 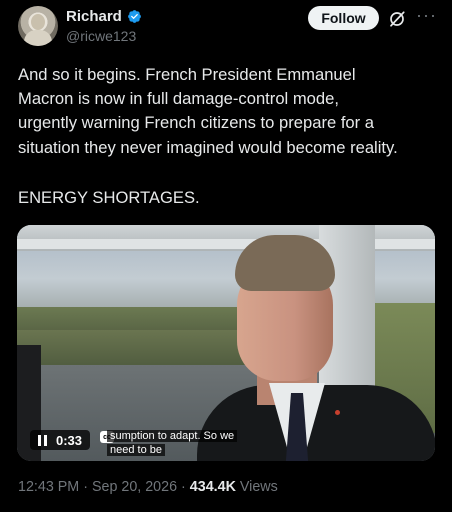 What do you see at coordinates (397, 19) in the screenshot?
I see `grok-icon` at bounding box center [397, 19].